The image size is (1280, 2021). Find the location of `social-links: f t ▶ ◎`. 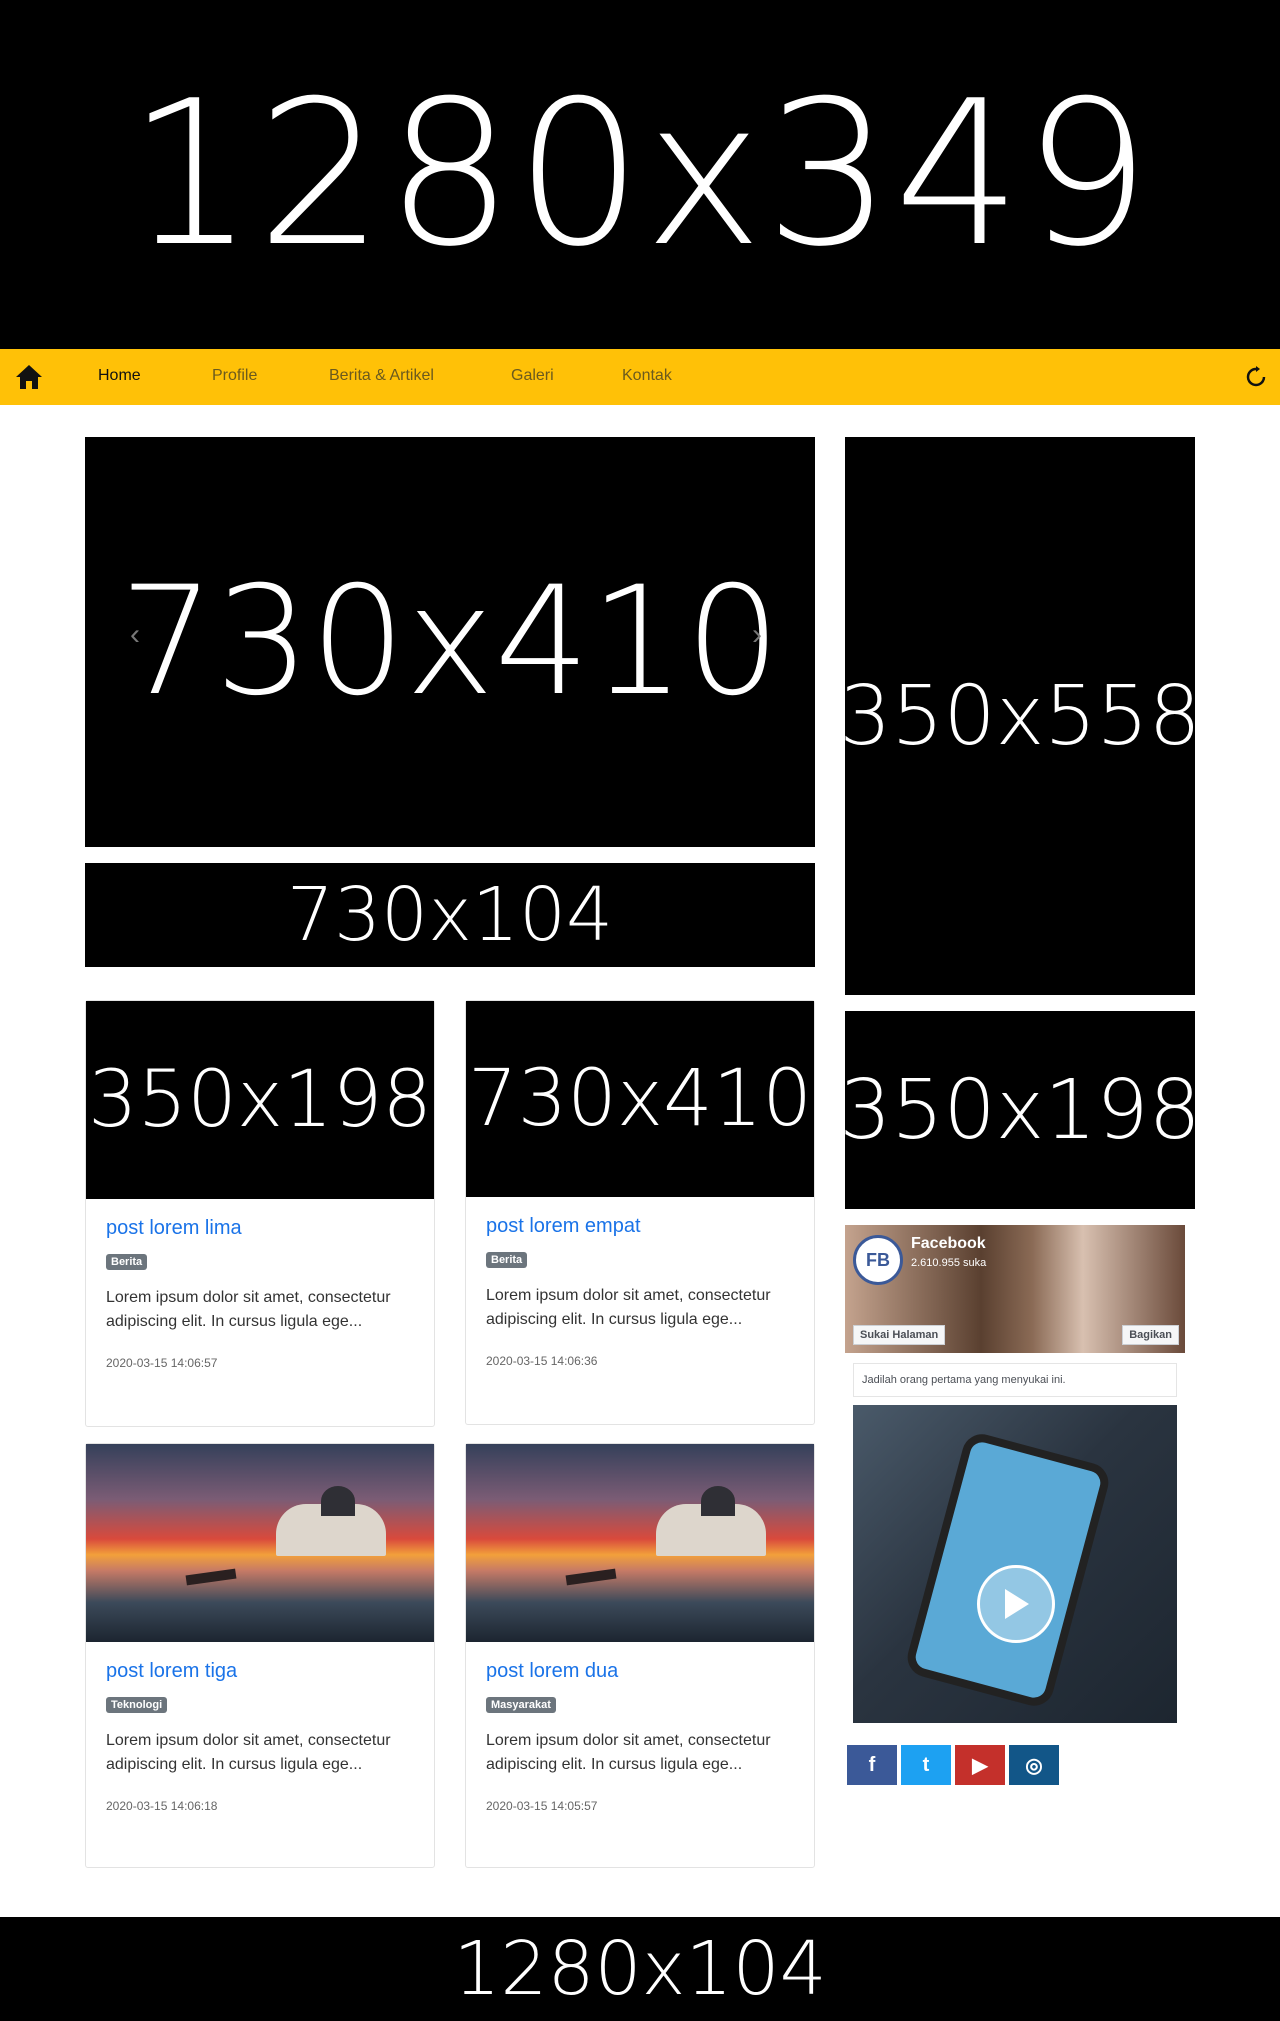

social-links: f t ▶ ◎ is located at coordinates (953, 1765).